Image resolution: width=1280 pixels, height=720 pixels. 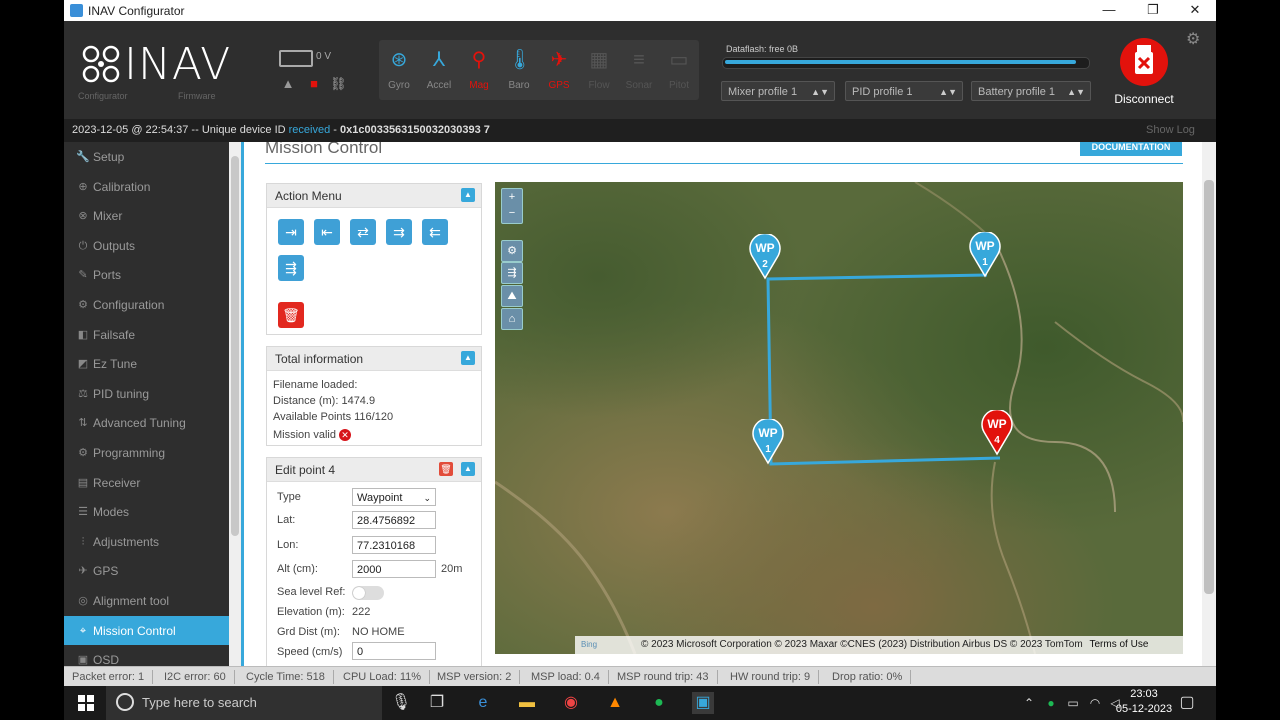 What do you see at coordinates (512, 197) in the screenshot?
I see `zoom-in-button: +` at bounding box center [512, 197].